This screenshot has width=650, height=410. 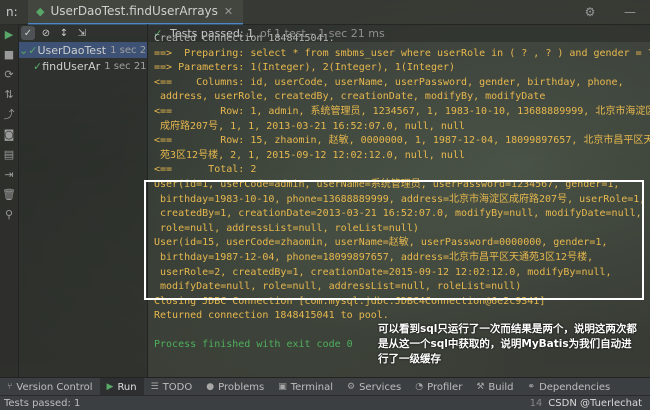 What do you see at coordinates (9, 174) in the screenshot?
I see `login-icon: ⇥` at bounding box center [9, 174].